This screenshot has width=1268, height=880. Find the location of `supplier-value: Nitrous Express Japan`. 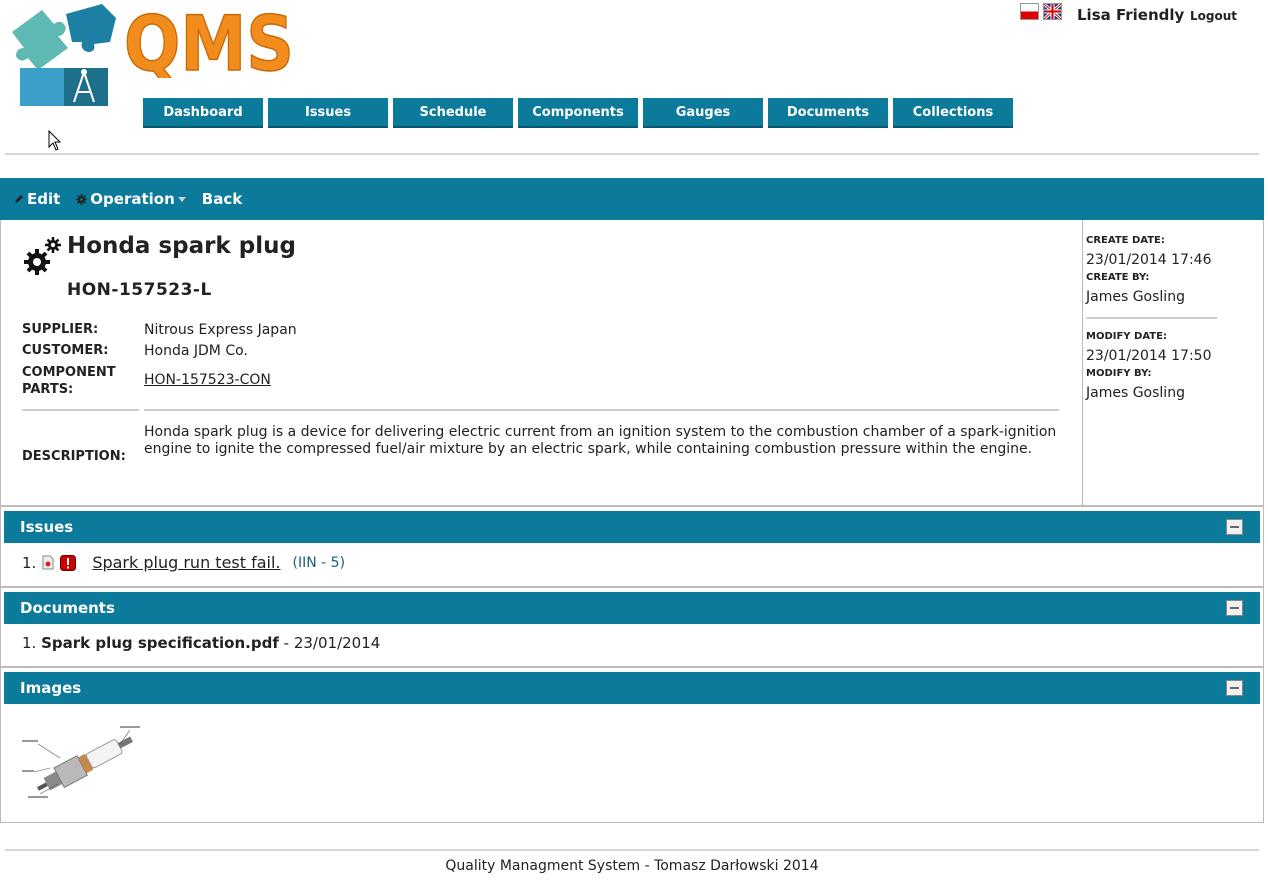

supplier-value: Nitrous Express Japan is located at coordinates (220, 330).